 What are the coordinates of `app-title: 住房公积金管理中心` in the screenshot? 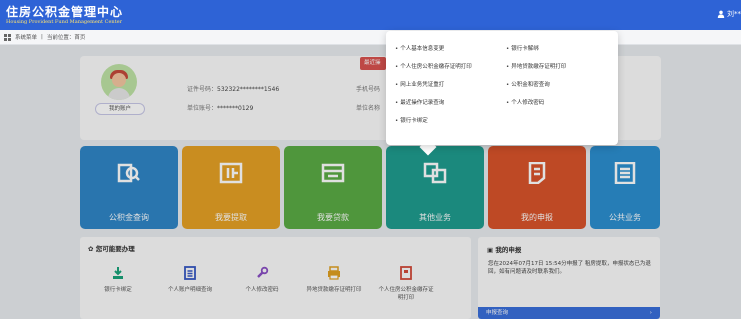 It's located at (65, 12).